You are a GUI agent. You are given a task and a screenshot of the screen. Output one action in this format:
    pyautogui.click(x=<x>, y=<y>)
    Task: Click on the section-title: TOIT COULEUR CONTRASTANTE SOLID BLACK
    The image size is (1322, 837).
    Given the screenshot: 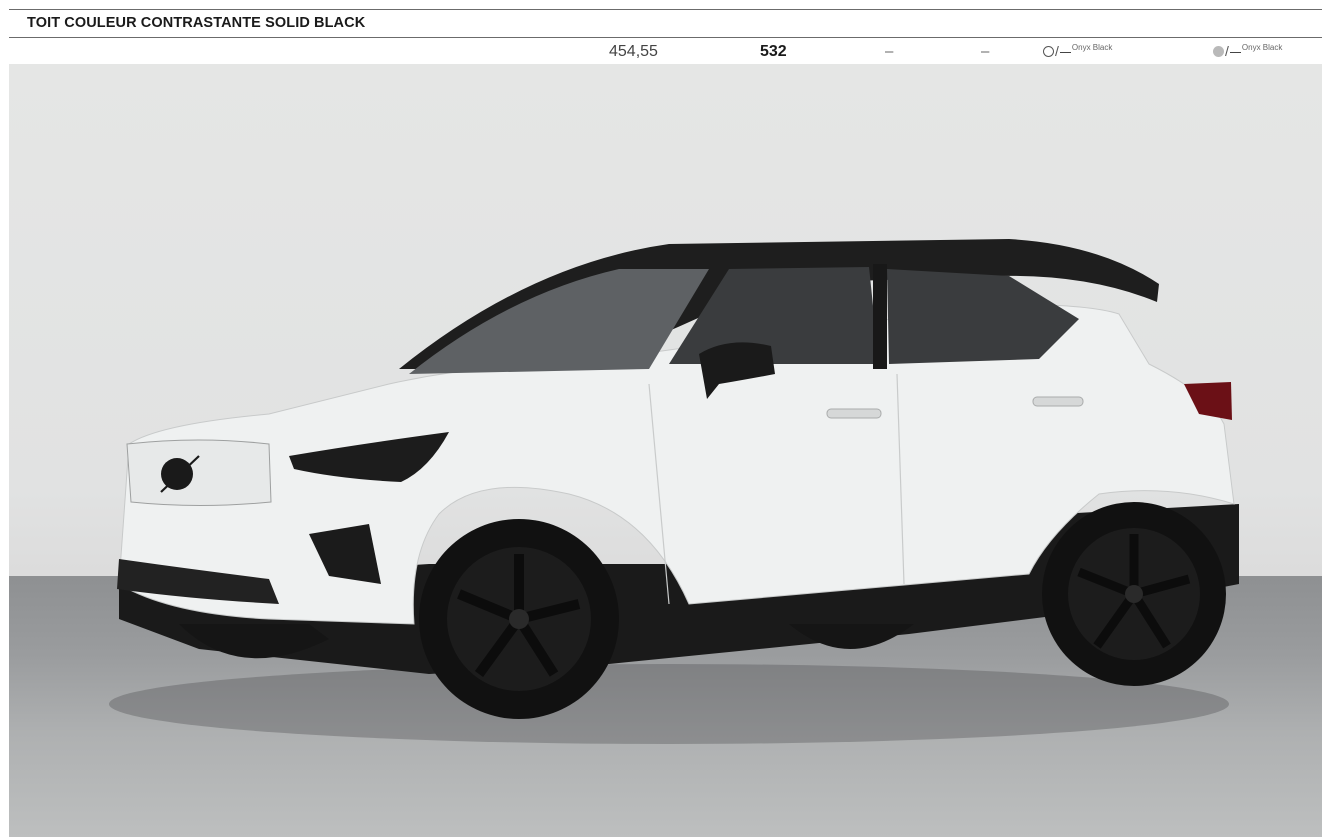 What is the action you would take?
    pyautogui.click(x=196, y=23)
    